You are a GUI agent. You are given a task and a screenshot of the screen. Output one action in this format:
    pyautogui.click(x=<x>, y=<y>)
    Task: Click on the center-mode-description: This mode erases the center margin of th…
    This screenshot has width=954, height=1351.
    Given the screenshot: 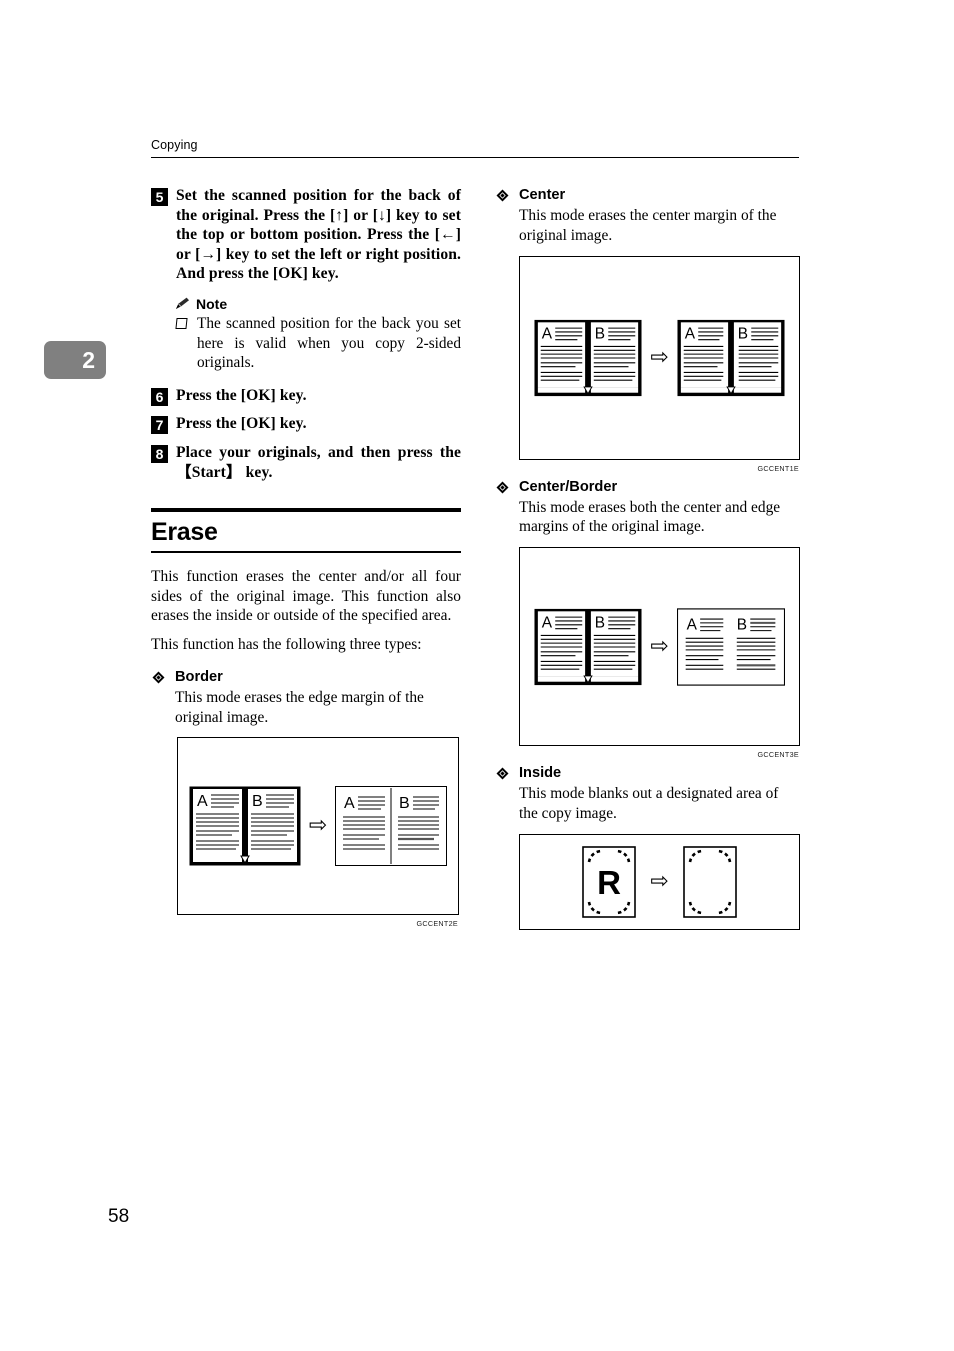 What is the action you would take?
    pyautogui.click(x=648, y=225)
    